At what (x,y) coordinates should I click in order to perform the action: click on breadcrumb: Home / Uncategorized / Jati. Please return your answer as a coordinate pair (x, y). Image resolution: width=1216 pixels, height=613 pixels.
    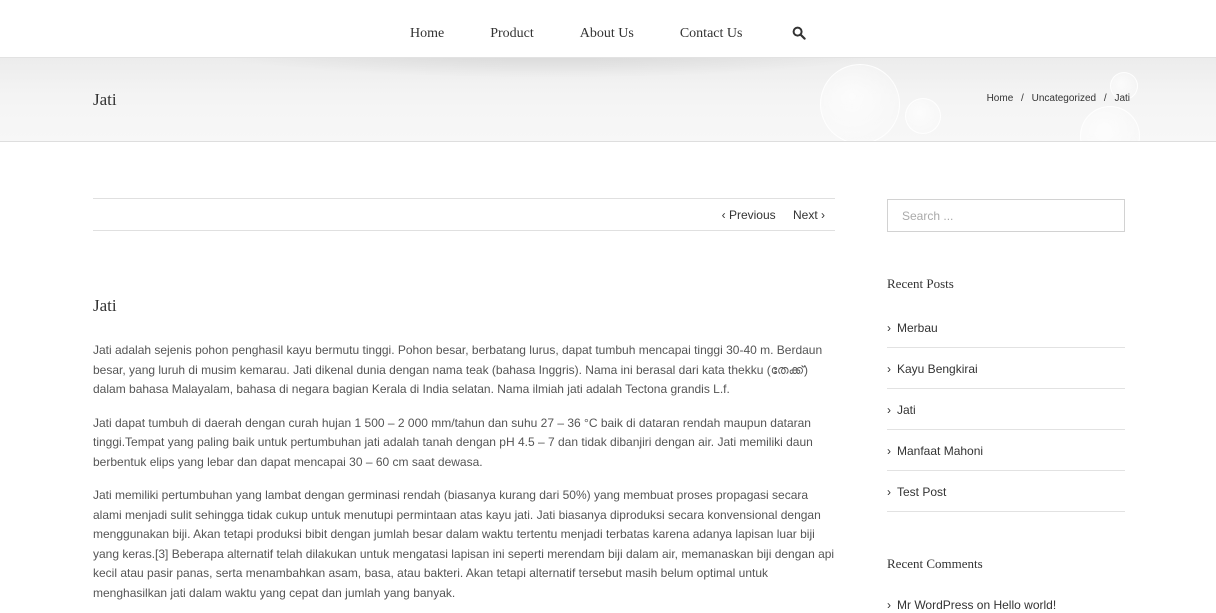
    Looking at the image, I should click on (1058, 98).